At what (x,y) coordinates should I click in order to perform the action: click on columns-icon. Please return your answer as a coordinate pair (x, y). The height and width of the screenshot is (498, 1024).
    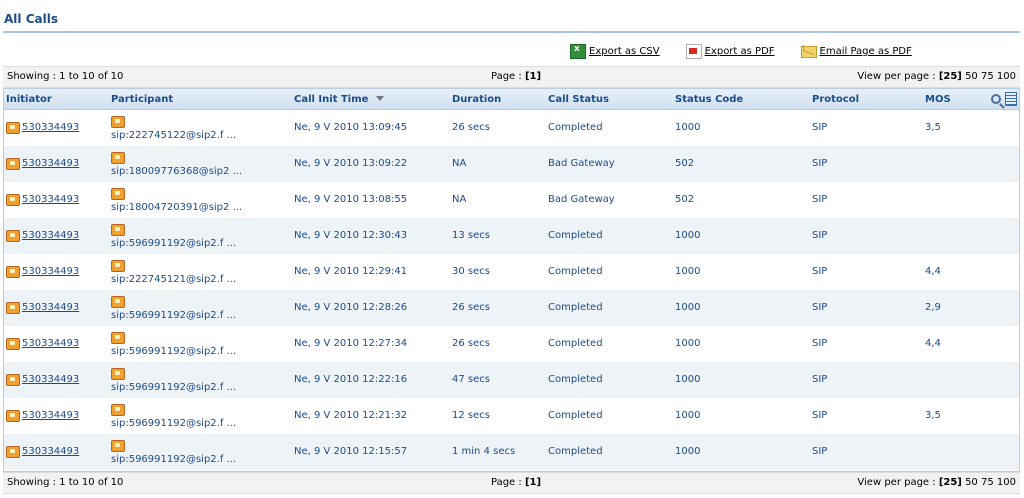
    Looking at the image, I should click on (1011, 99).